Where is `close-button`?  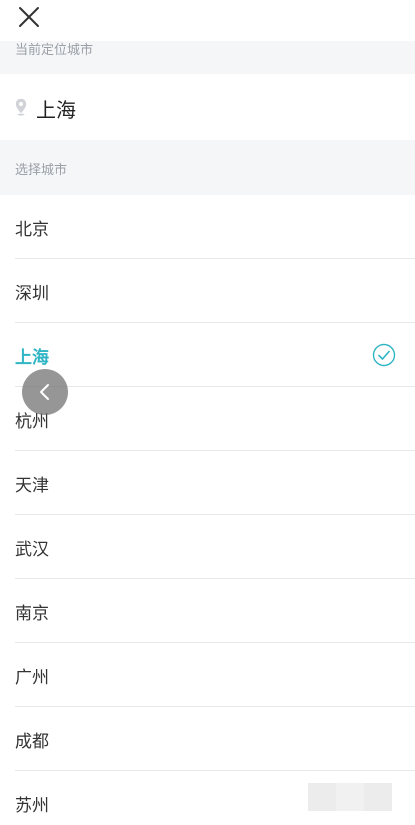 close-button is located at coordinates (29, 17).